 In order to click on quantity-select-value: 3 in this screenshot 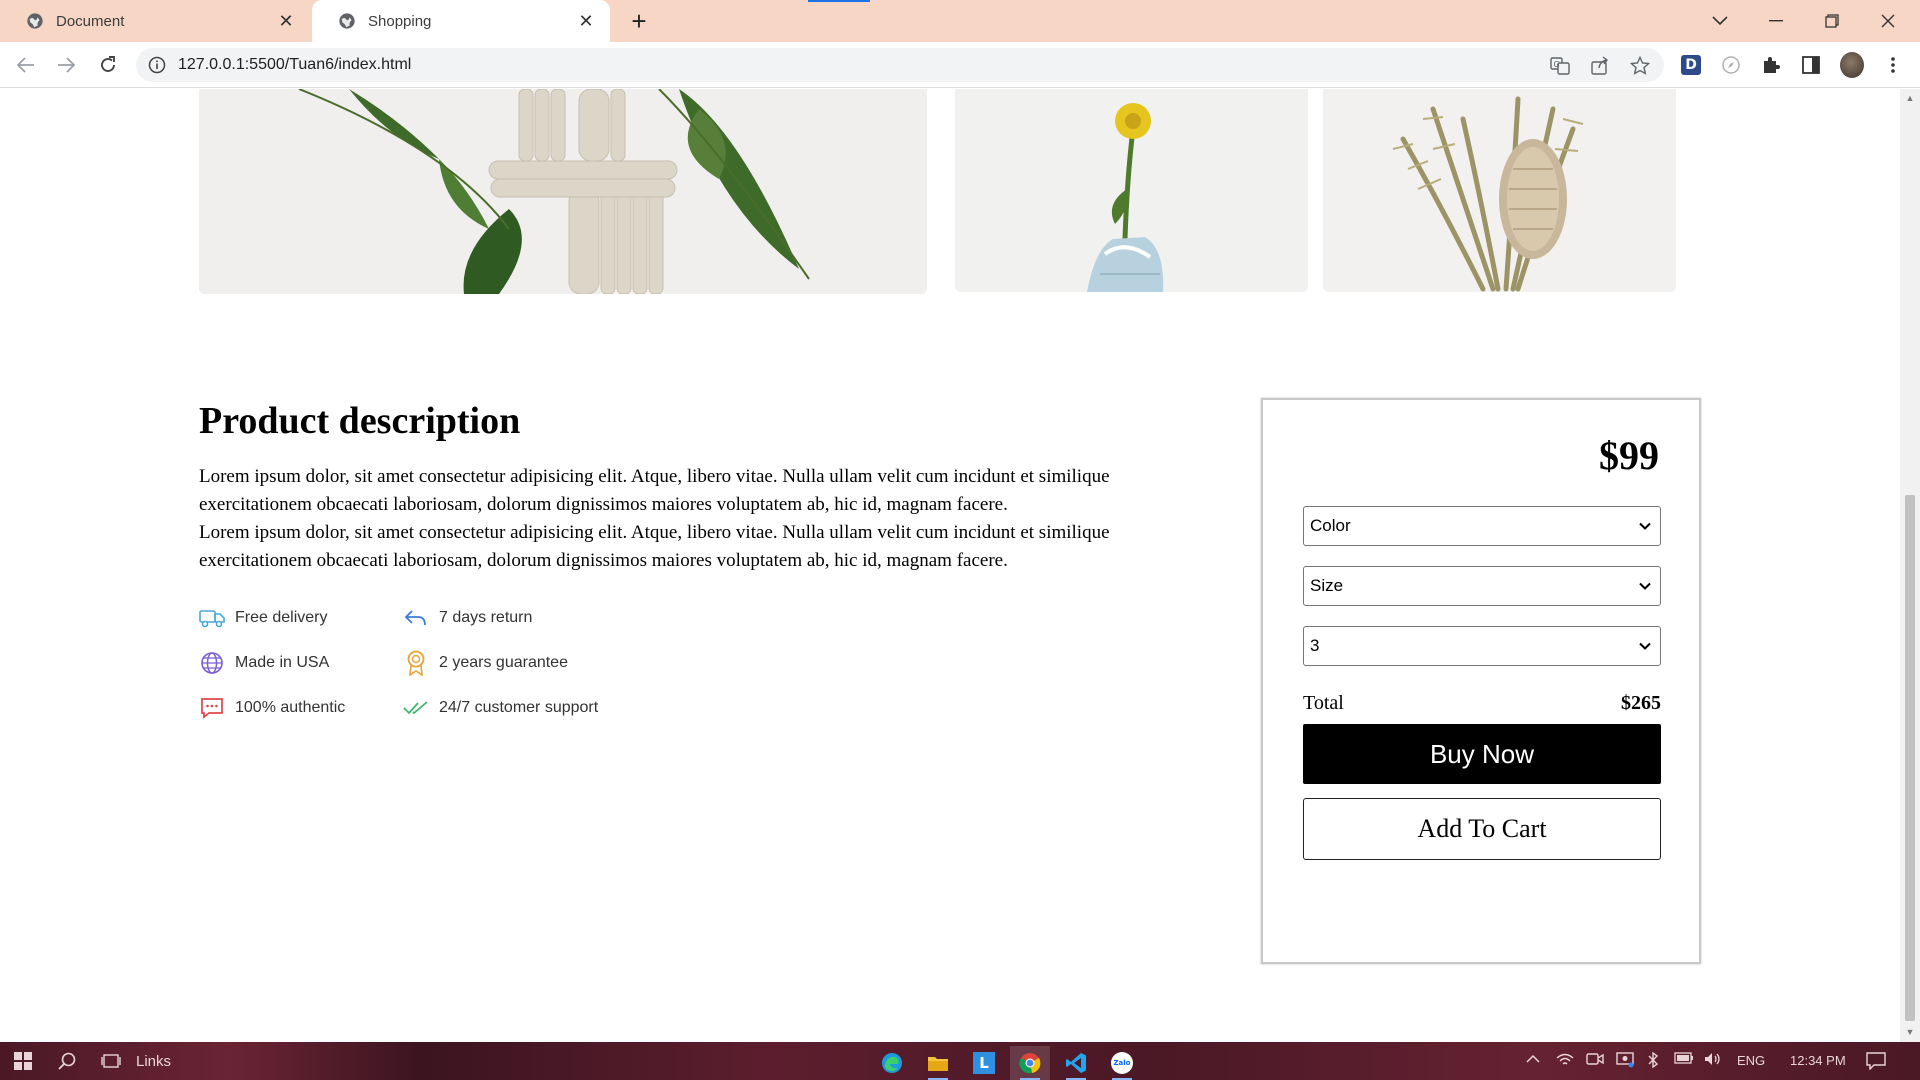, I will do `click(1315, 645)`.